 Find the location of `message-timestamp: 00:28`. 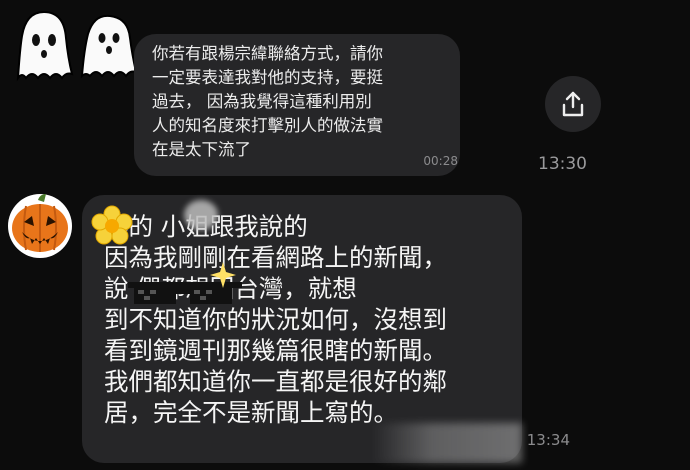

message-timestamp: 00:28 is located at coordinates (440, 161).